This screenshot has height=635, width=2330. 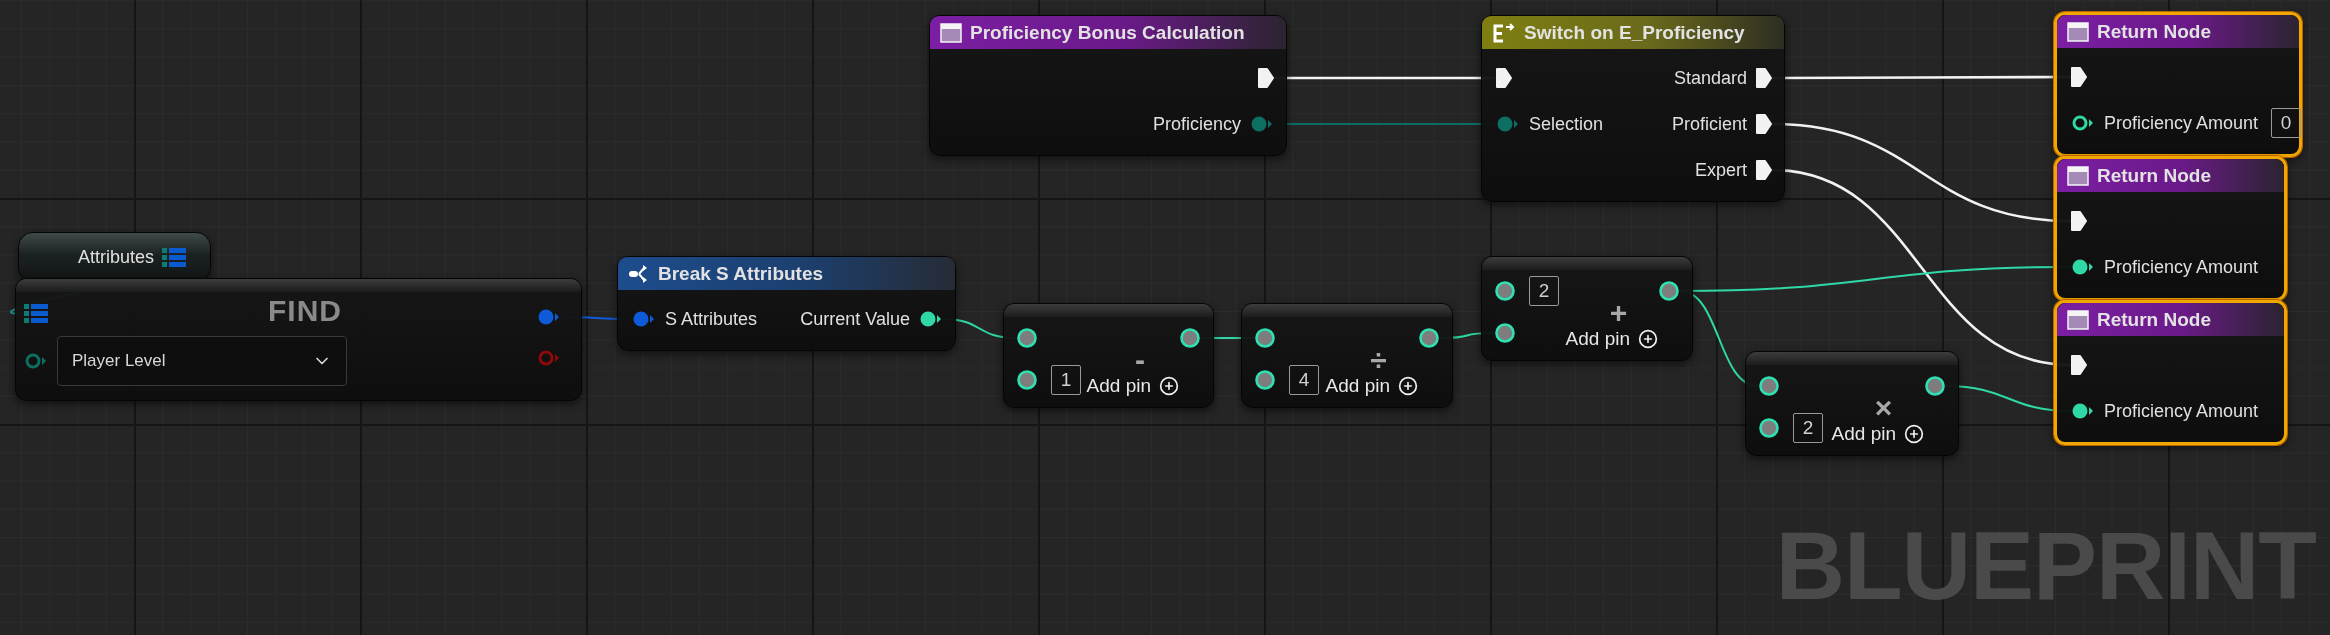 What do you see at coordinates (2286, 123) in the screenshot?
I see `default-value-field: 0` at bounding box center [2286, 123].